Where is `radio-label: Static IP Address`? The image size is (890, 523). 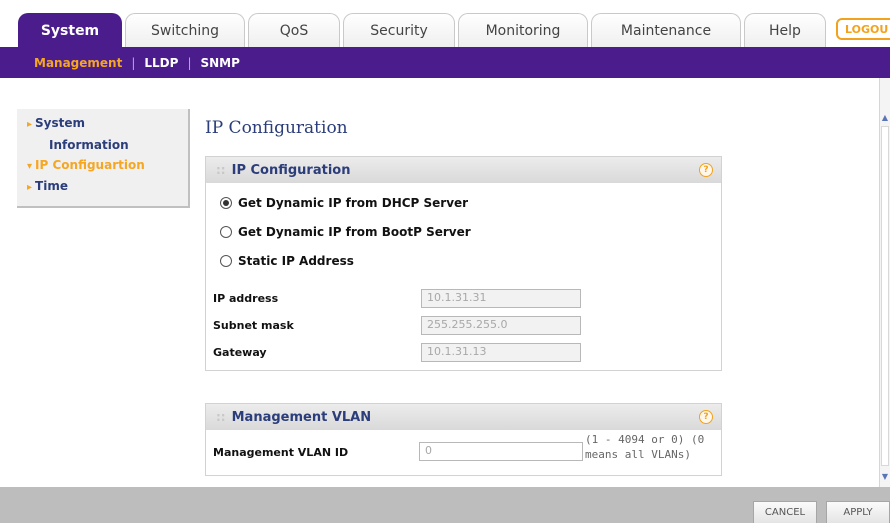 radio-label: Static IP Address is located at coordinates (296, 261).